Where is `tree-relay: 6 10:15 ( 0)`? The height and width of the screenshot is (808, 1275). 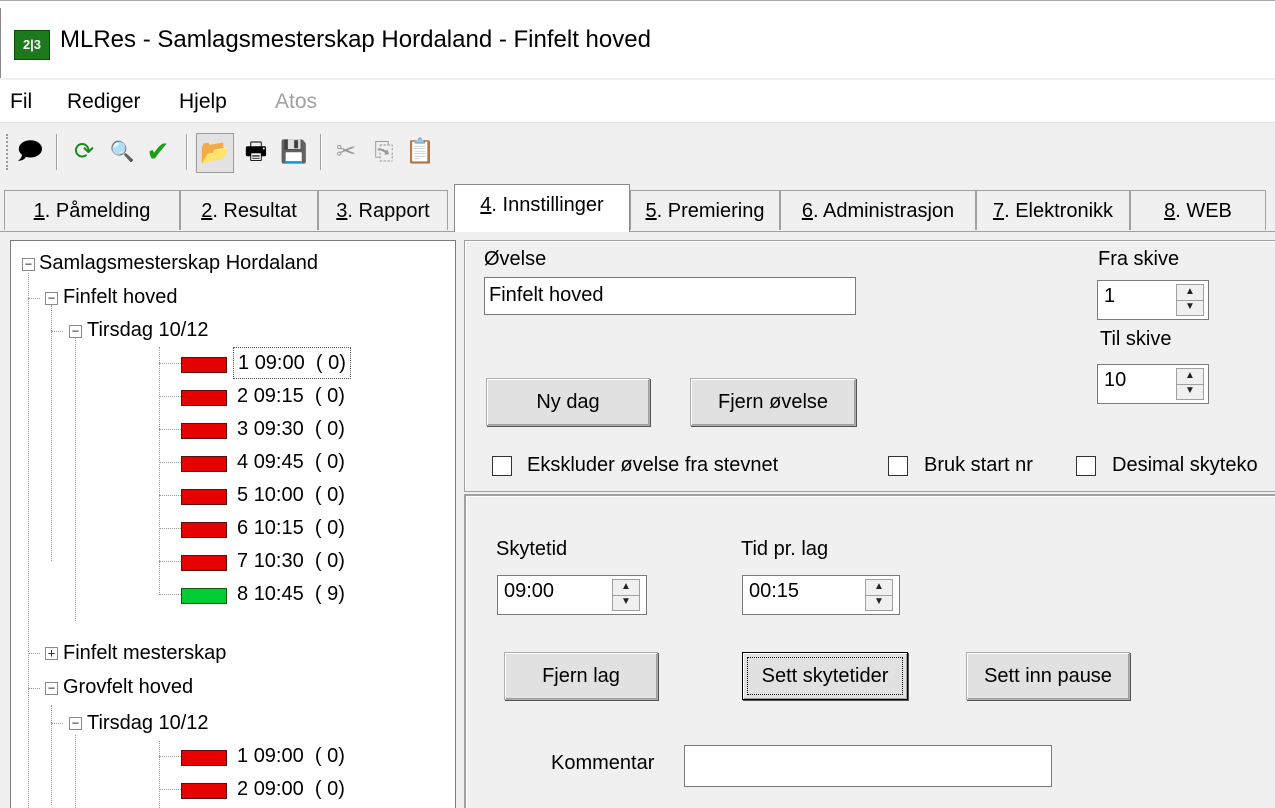 tree-relay: 6 10:15 ( 0) is located at coordinates (291, 528).